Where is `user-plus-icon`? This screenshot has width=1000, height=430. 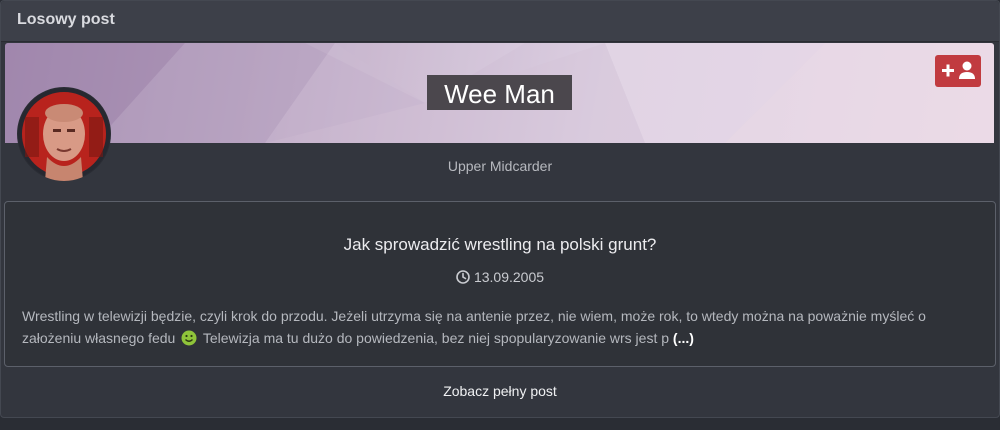 user-plus-icon is located at coordinates (958, 70).